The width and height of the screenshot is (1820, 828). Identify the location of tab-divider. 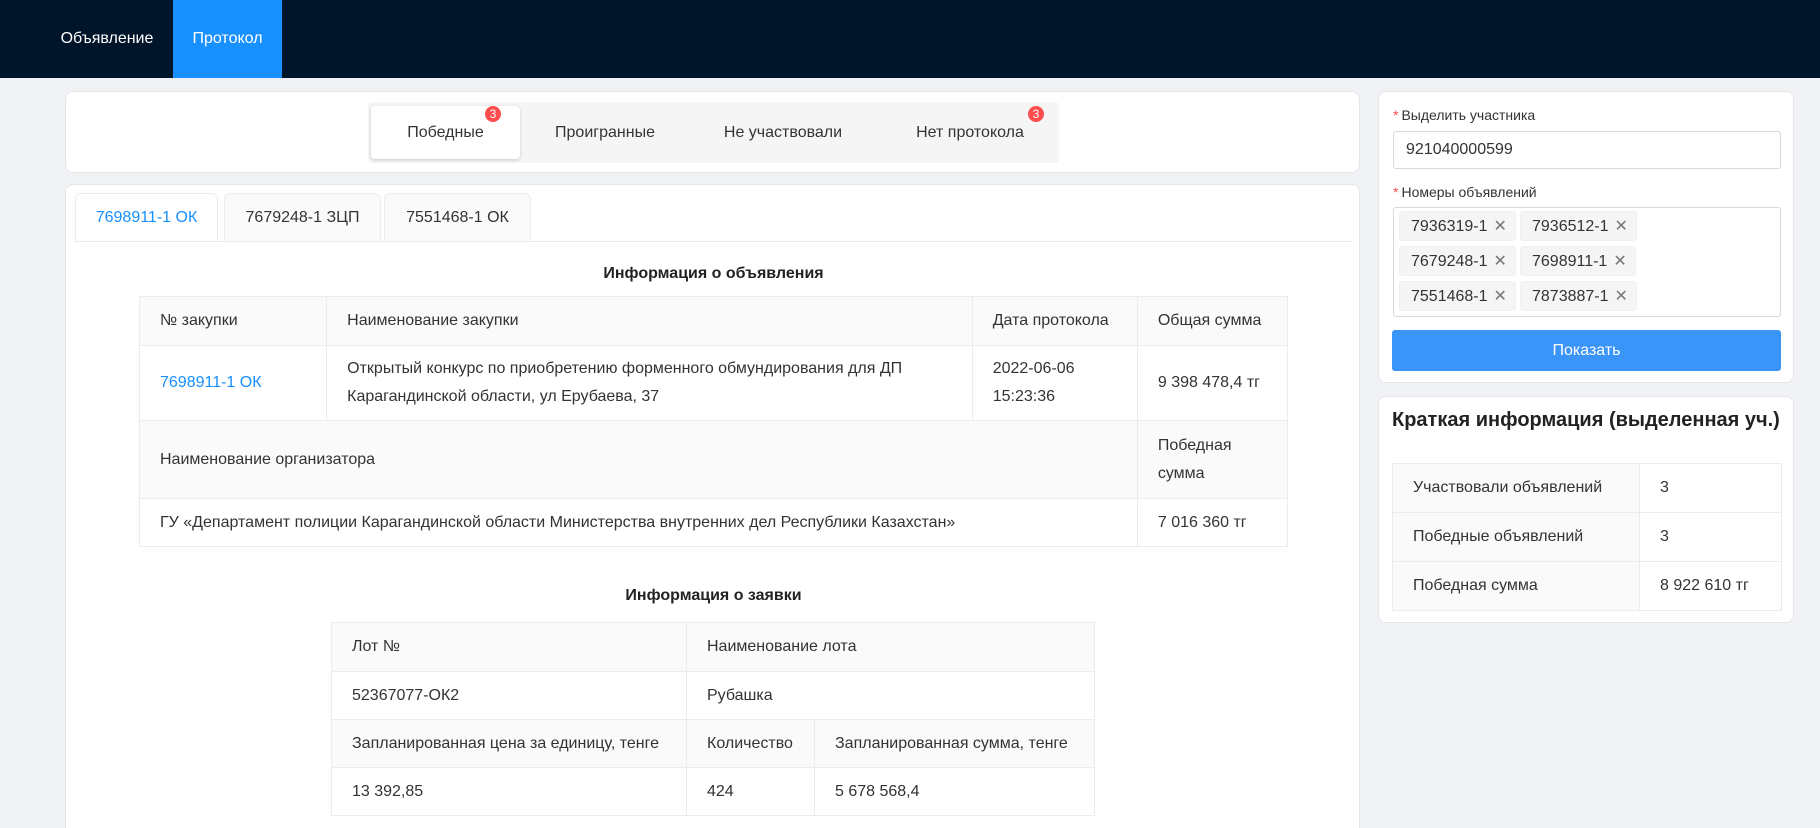
(713, 241).